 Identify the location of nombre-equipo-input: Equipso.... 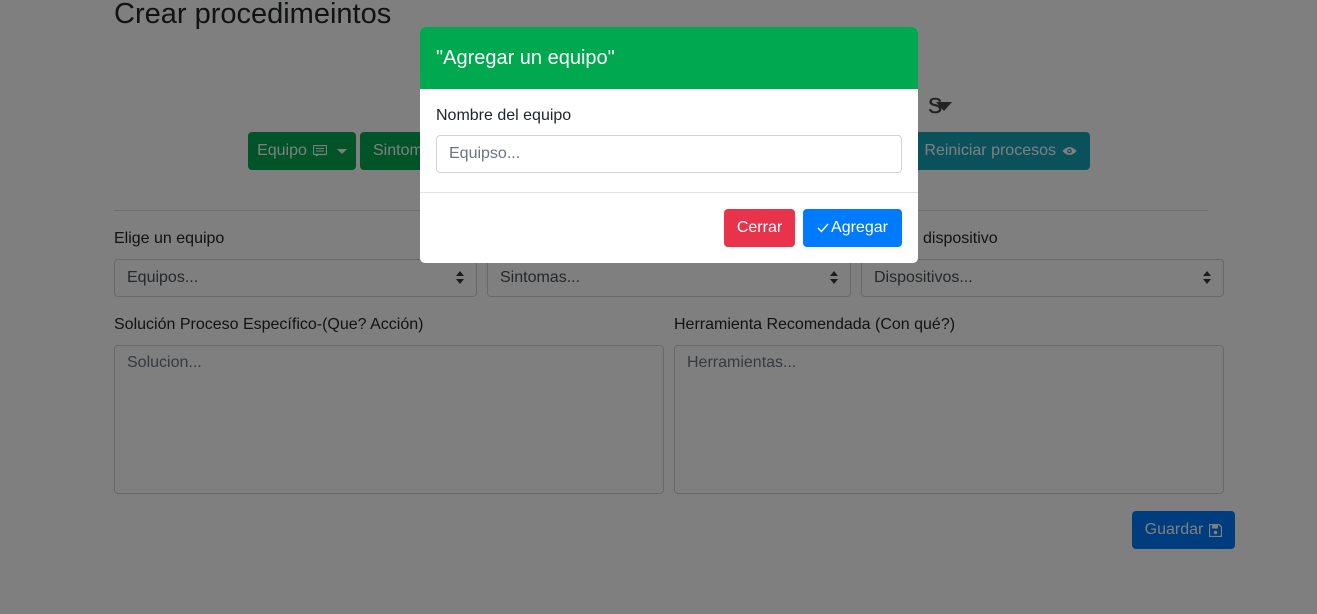
(669, 154).